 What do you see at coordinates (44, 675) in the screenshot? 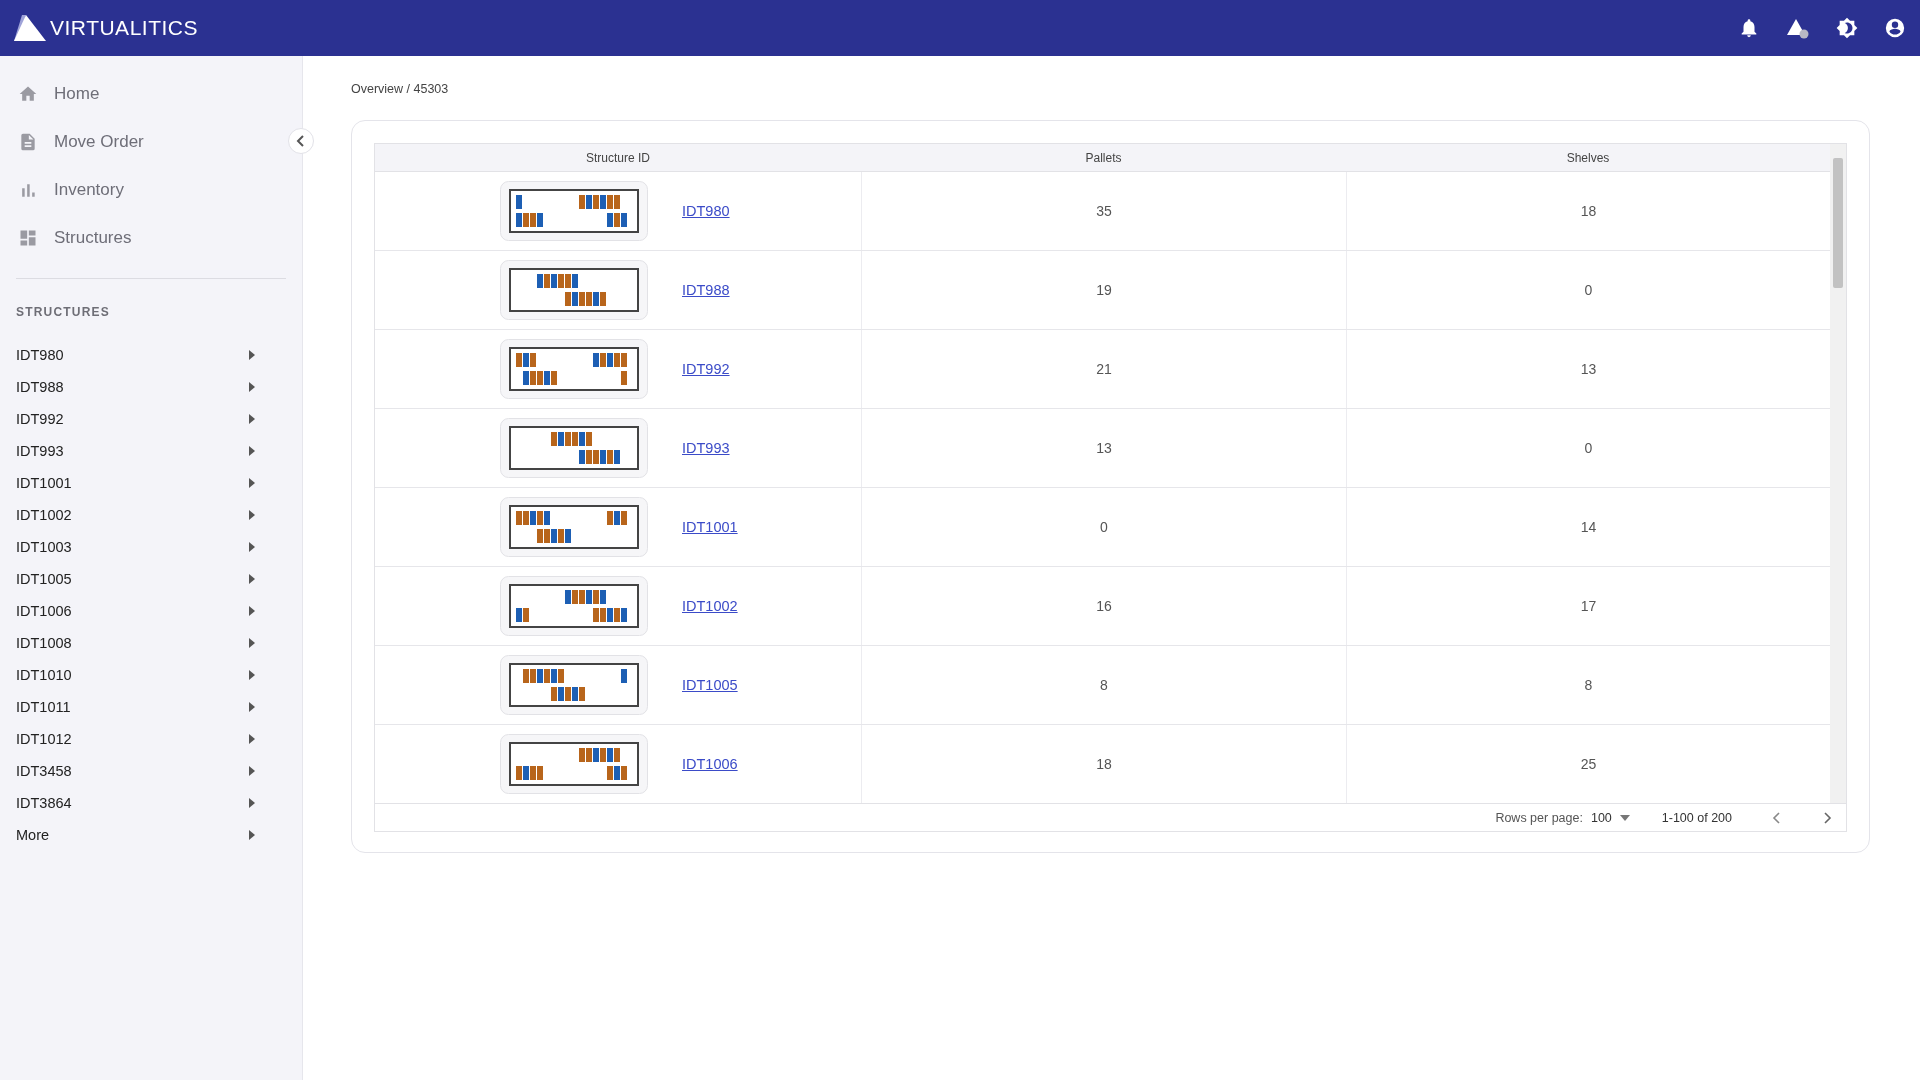
I see `structure-label: IDT1010` at bounding box center [44, 675].